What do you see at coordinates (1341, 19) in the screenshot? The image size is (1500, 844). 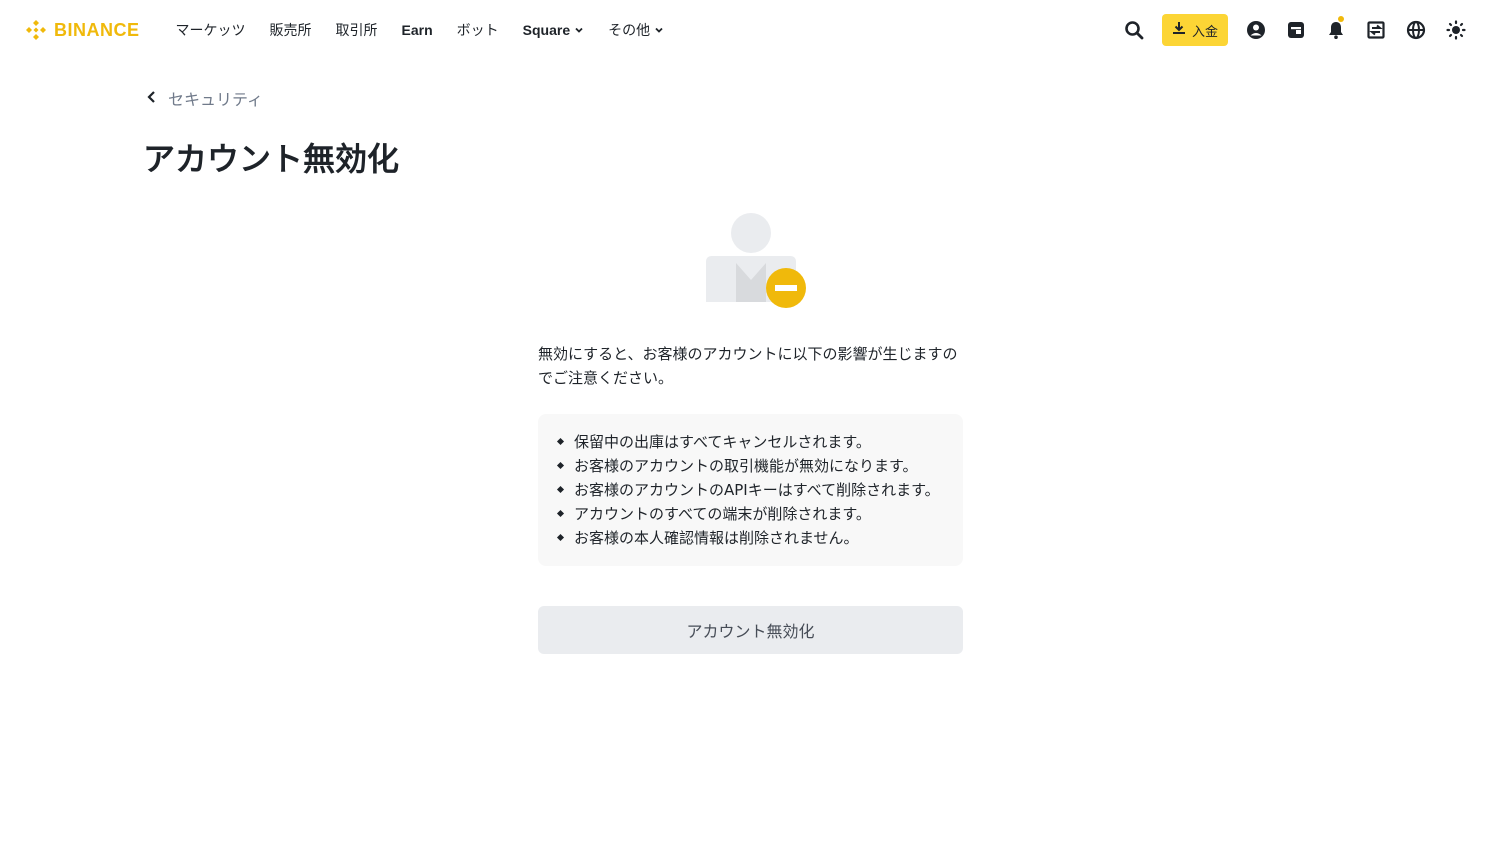 I see `notification-dot` at bounding box center [1341, 19].